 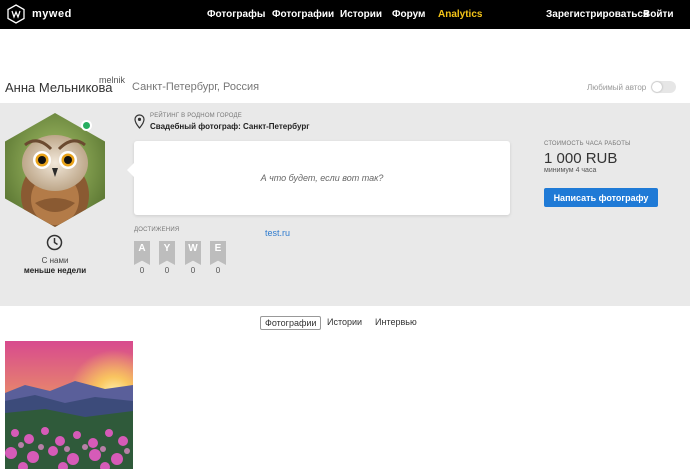 What do you see at coordinates (587, 144) in the screenshot?
I see `price-label: СТОИМОСТЬ ЧАСА РАБОТЫ` at bounding box center [587, 144].